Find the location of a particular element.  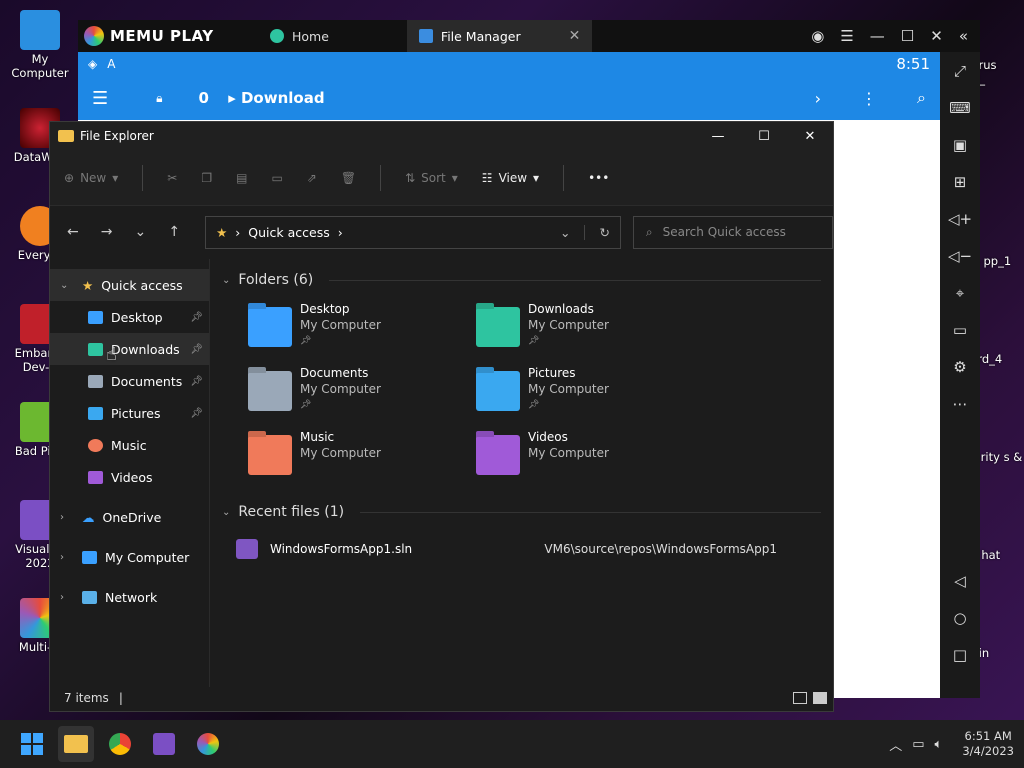

taskbar-file-explorer is located at coordinates (76, 744).